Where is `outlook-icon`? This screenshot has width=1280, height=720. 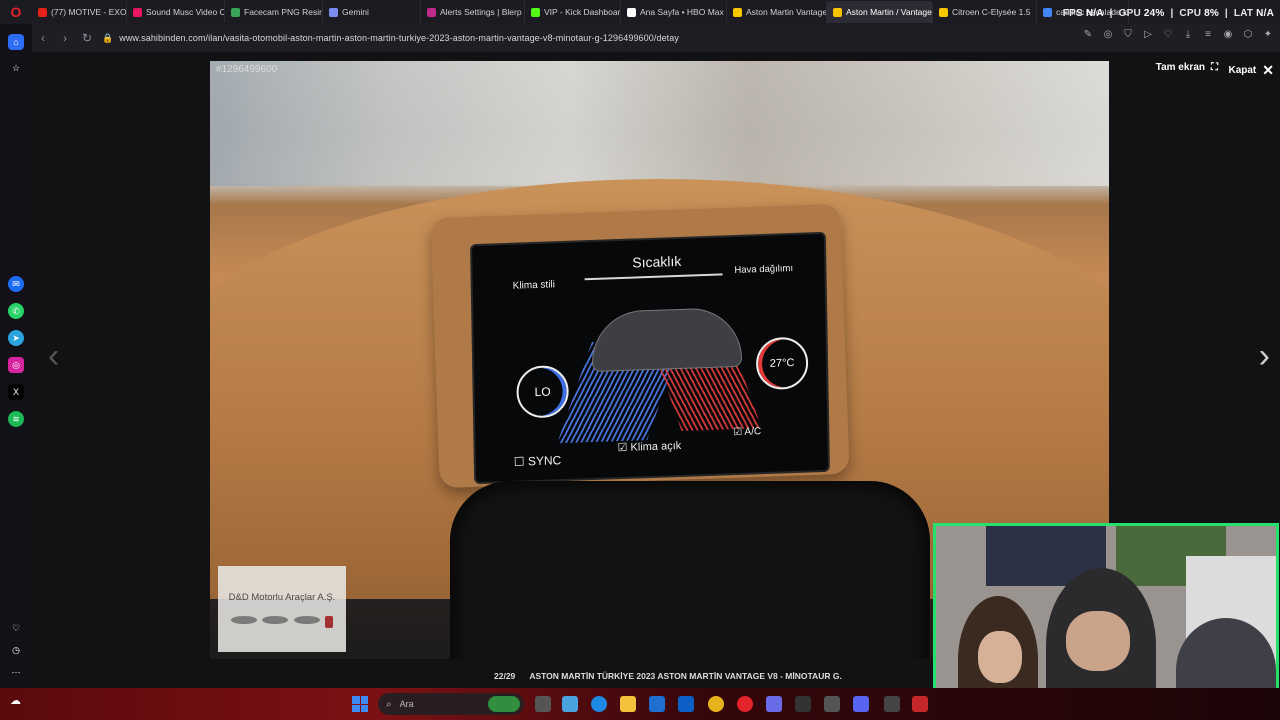
outlook-icon is located at coordinates (686, 704).